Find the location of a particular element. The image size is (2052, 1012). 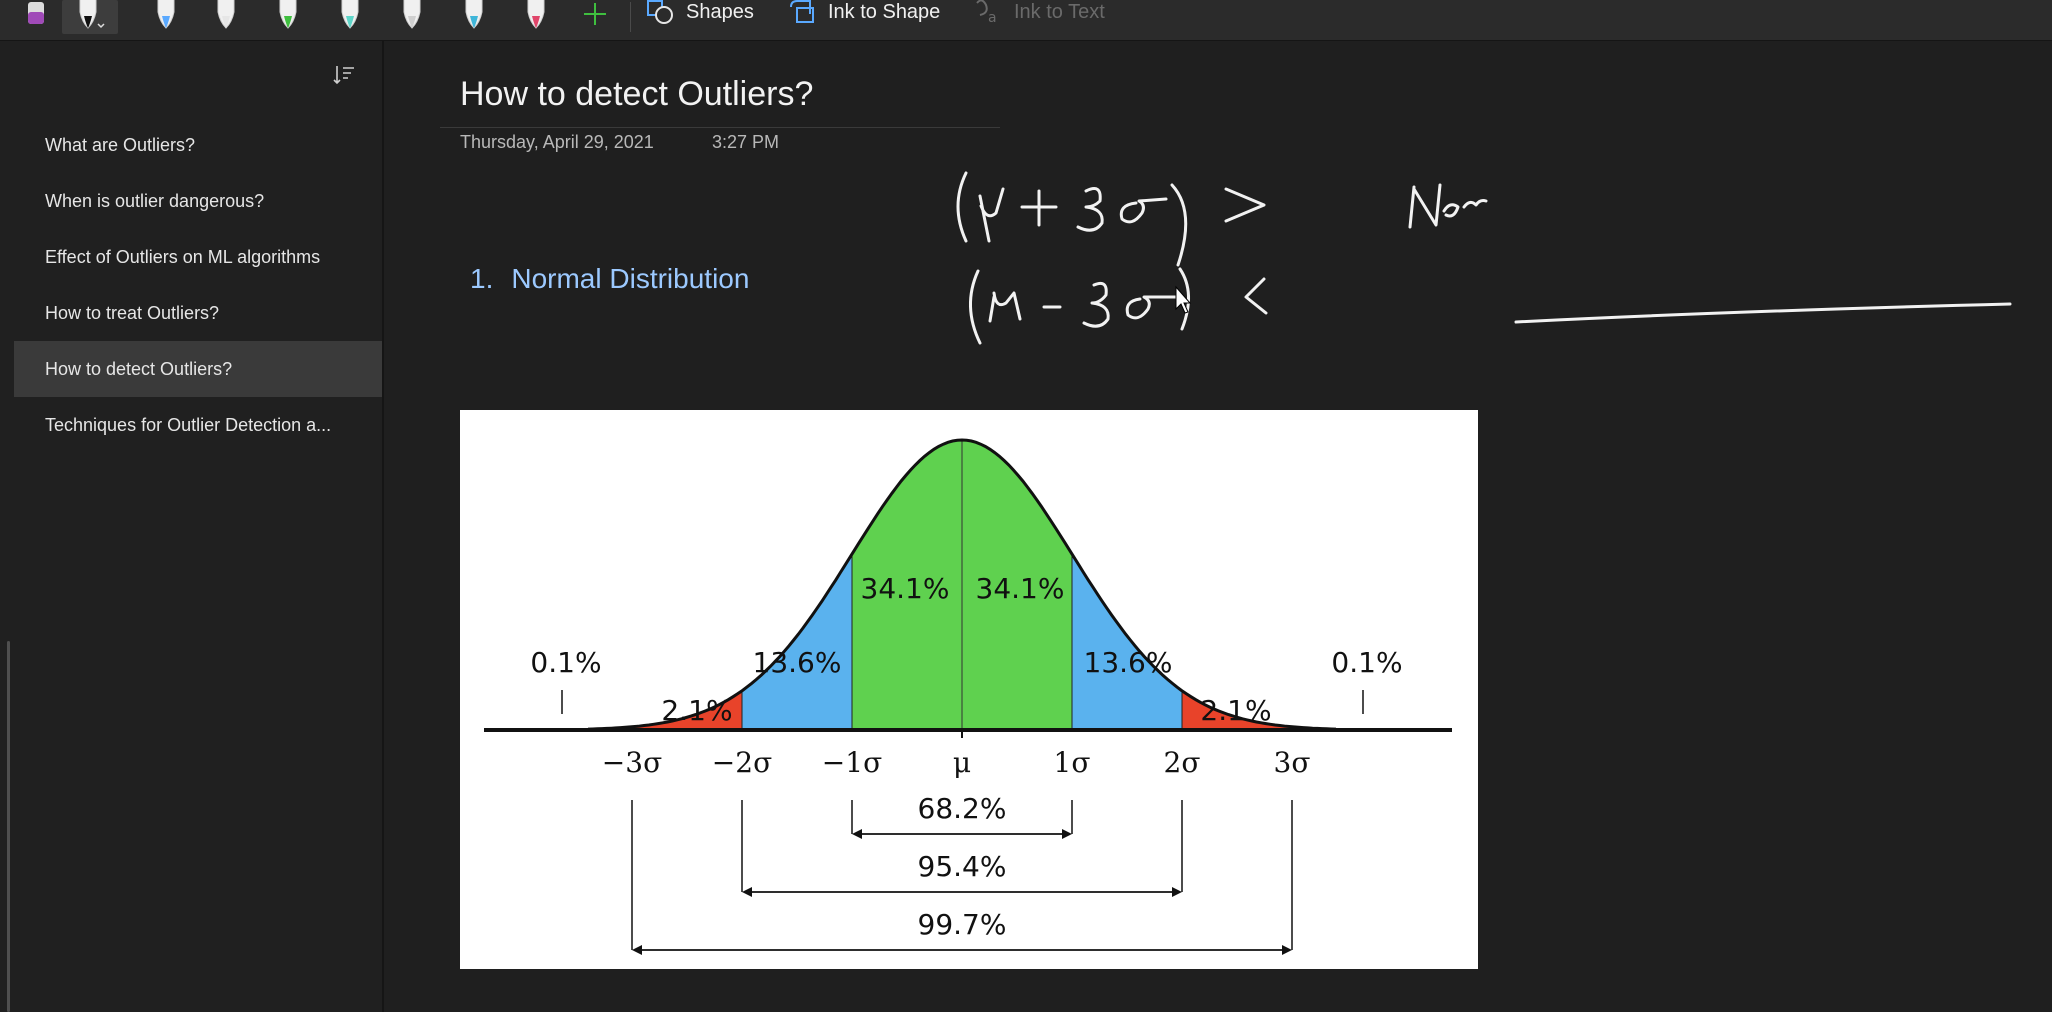

ink-toolbar: Shapes Ink to Shape a Ink to Text is located at coordinates (1026, 20).